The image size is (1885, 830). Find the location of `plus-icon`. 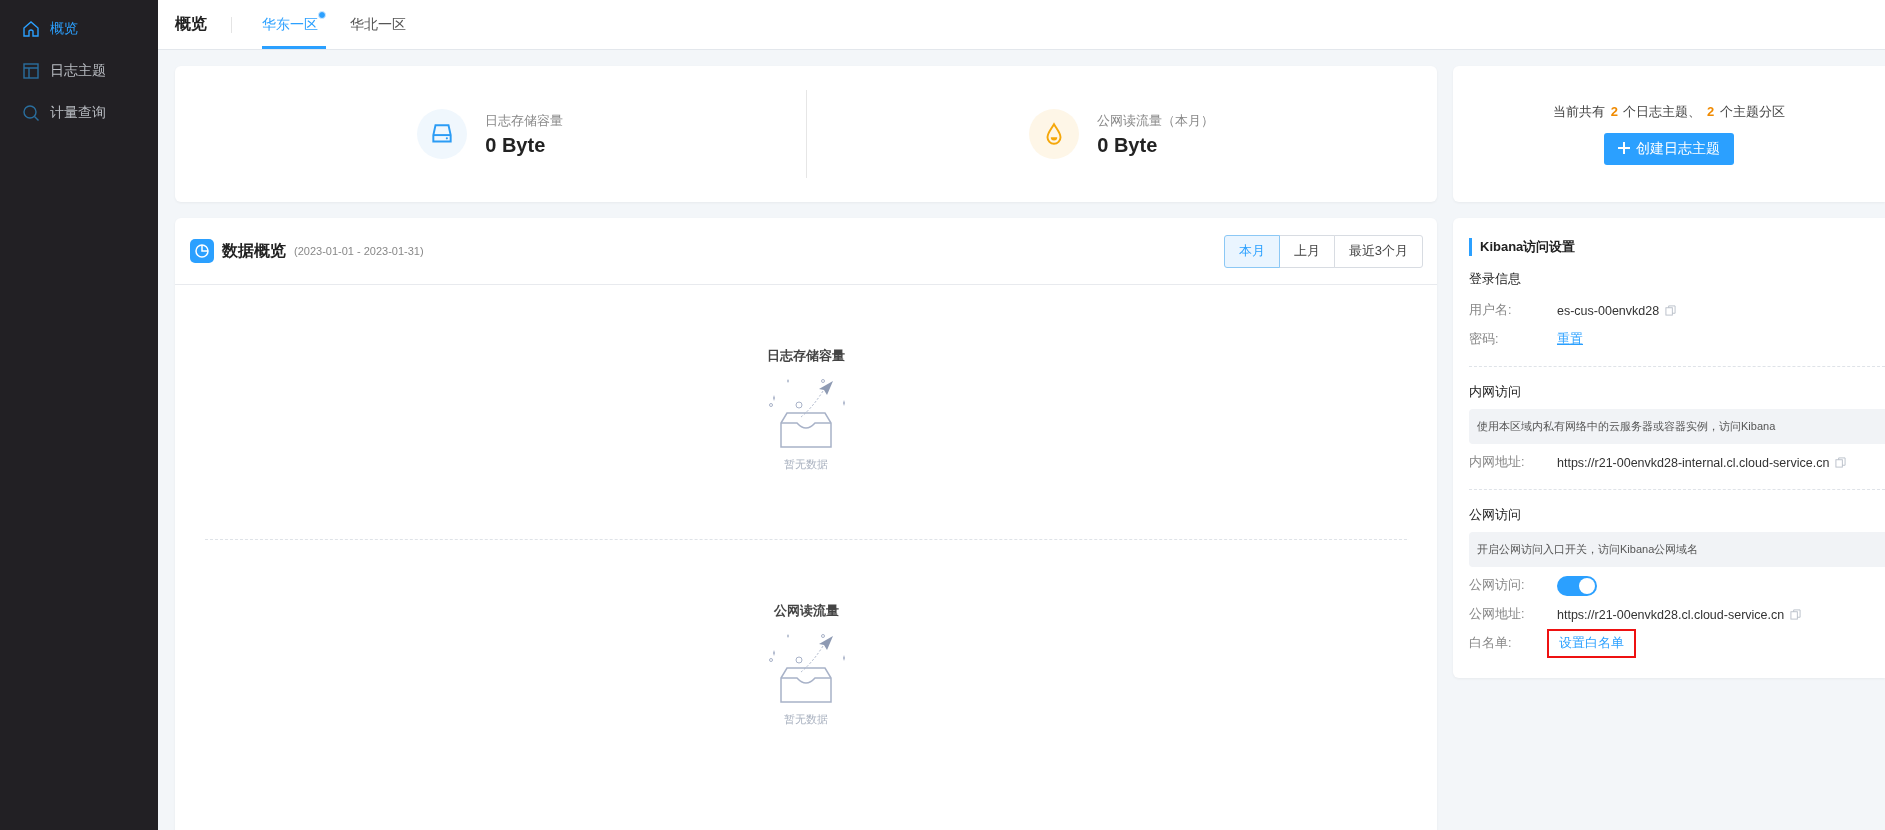

plus-icon is located at coordinates (1624, 148).